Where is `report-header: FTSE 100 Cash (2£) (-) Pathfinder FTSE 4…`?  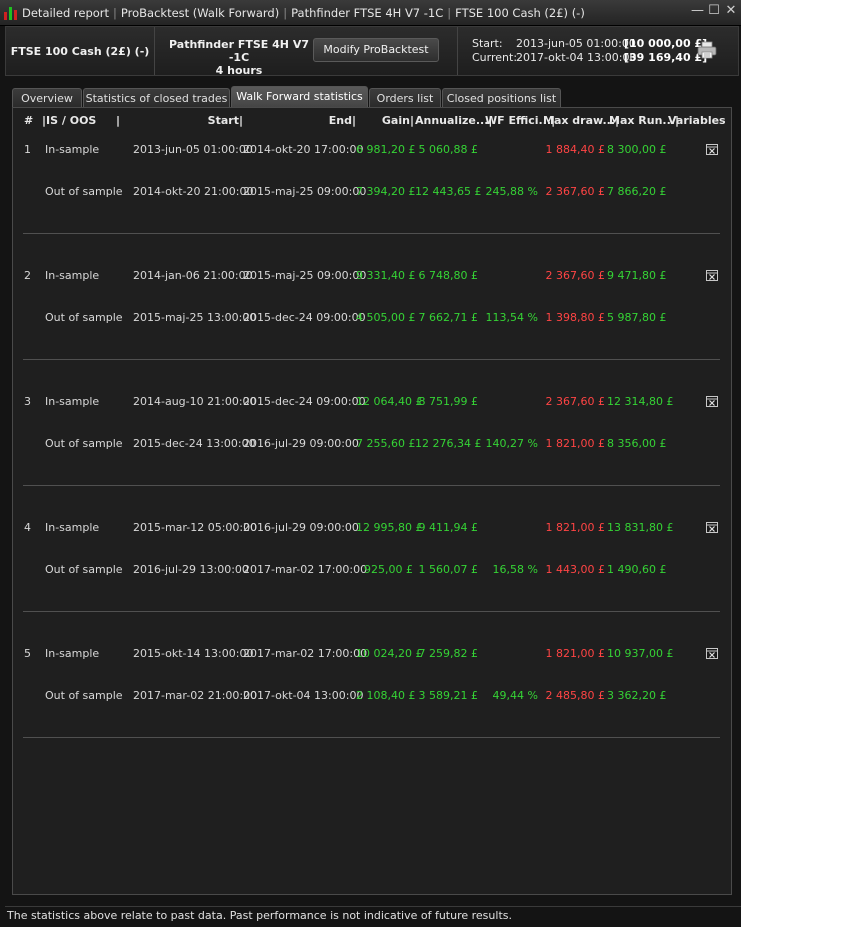
report-header: FTSE 100 Cash (2£) (-) Pathfinder FTSE 4… is located at coordinates (372, 51).